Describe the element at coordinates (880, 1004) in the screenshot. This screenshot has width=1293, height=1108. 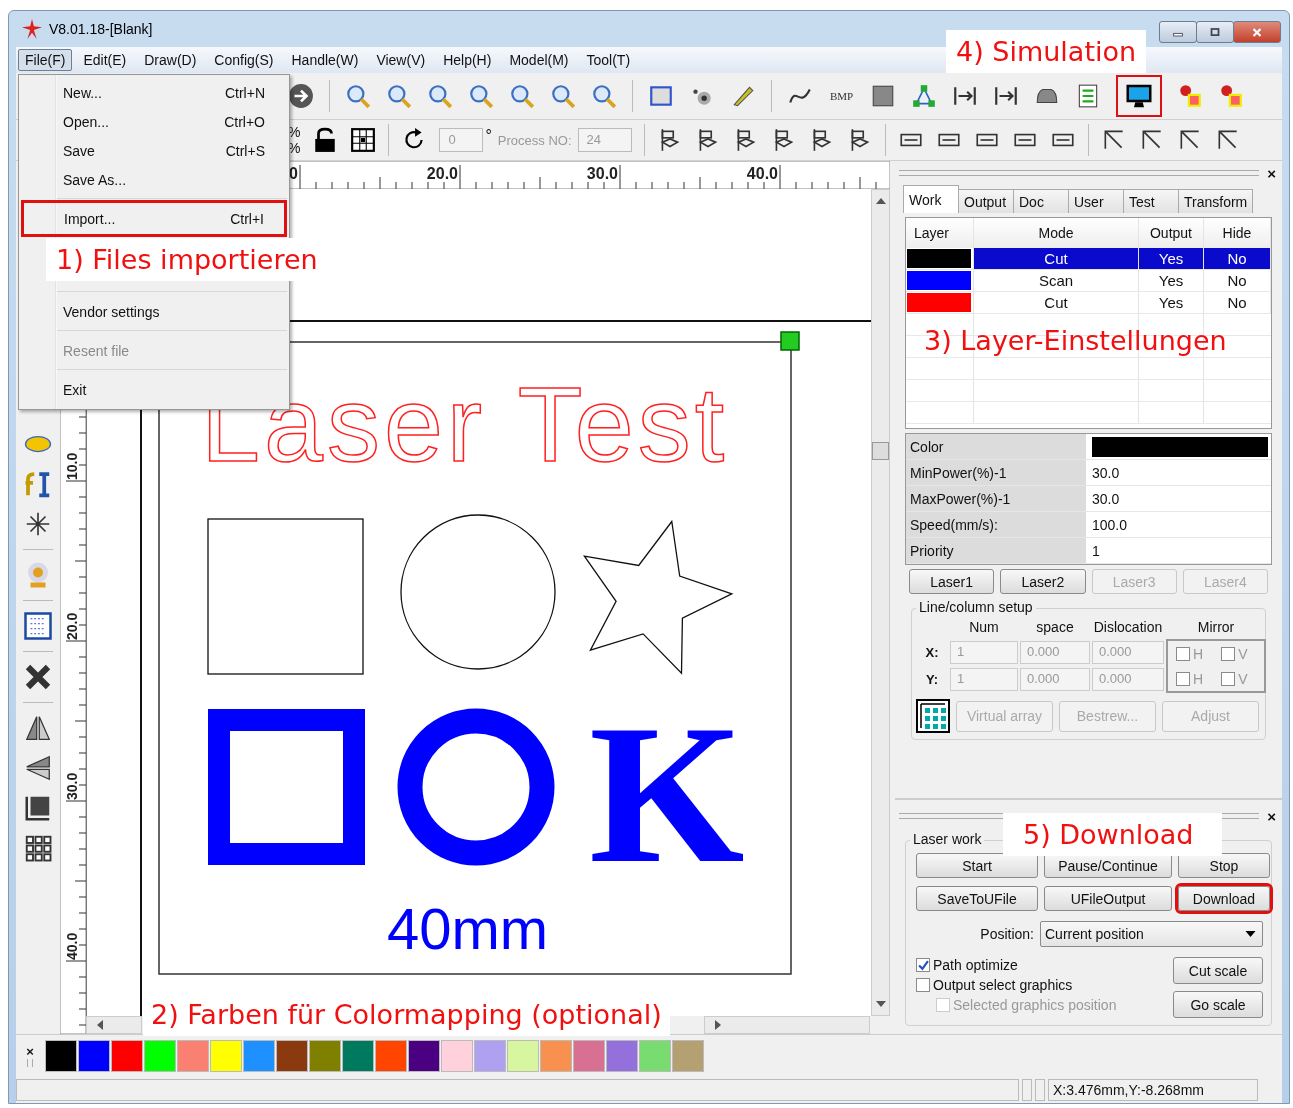
I see `scroll-down-icon` at that location.